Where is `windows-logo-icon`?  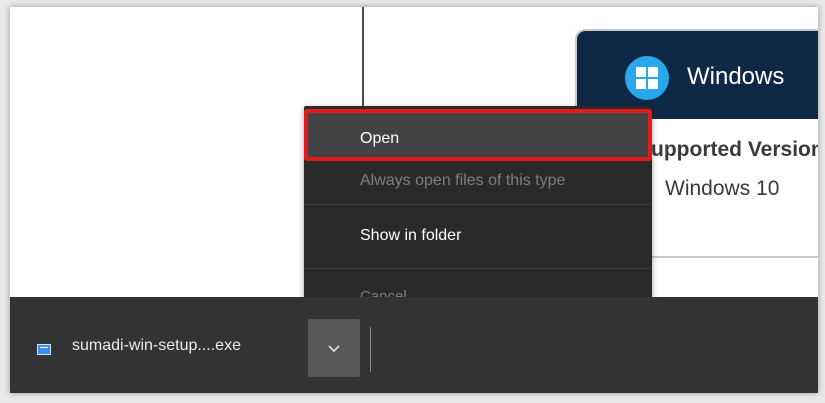 windows-logo-icon is located at coordinates (647, 78).